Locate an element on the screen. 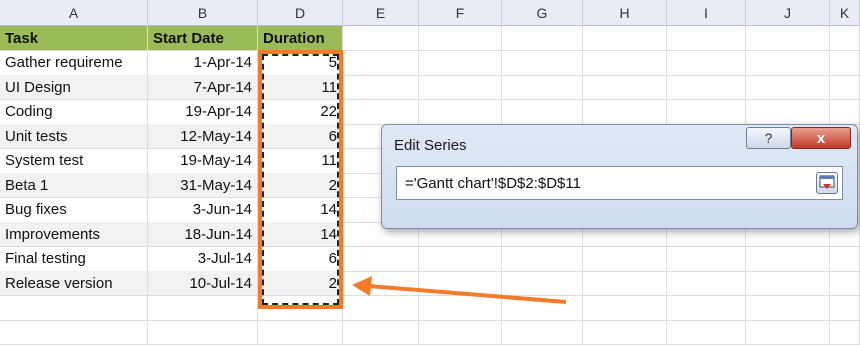 The height and width of the screenshot is (345, 860). range-select-icon is located at coordinates (827, 182).